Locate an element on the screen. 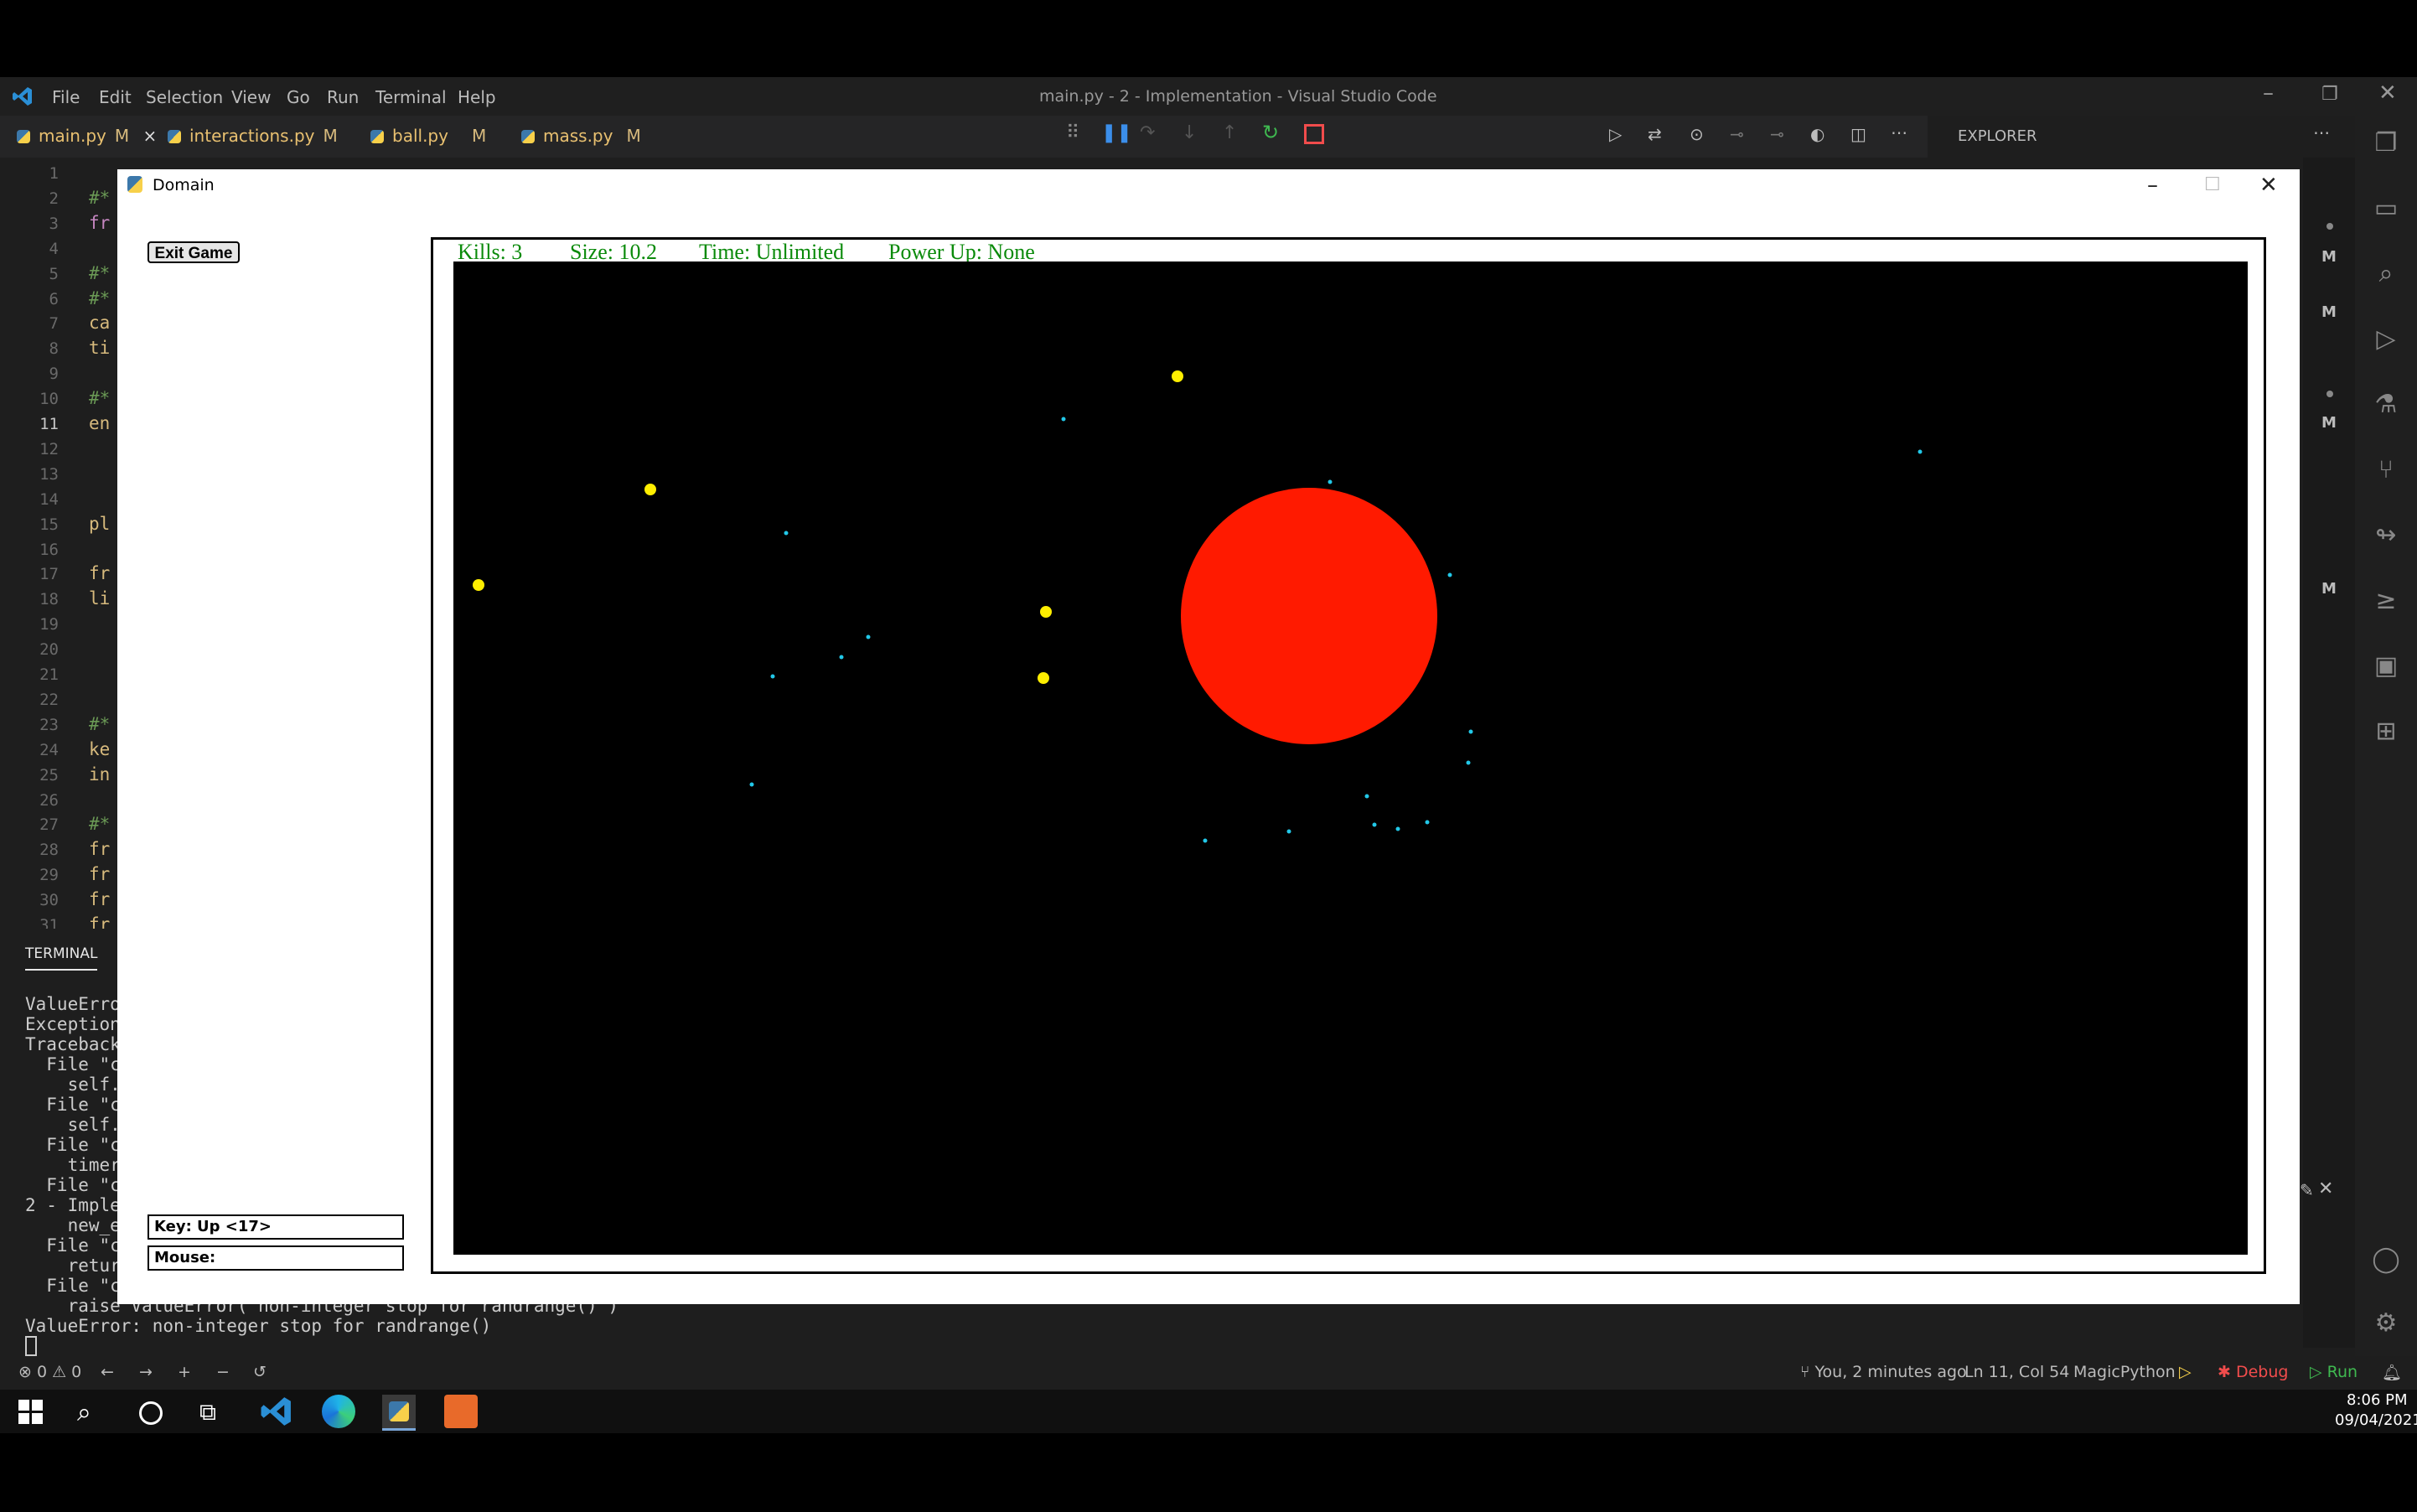 The width and height of the screenshot is (2417, 1512). debug-drag-handle-icon: ⠿ is located at coordinates (1072, 132).